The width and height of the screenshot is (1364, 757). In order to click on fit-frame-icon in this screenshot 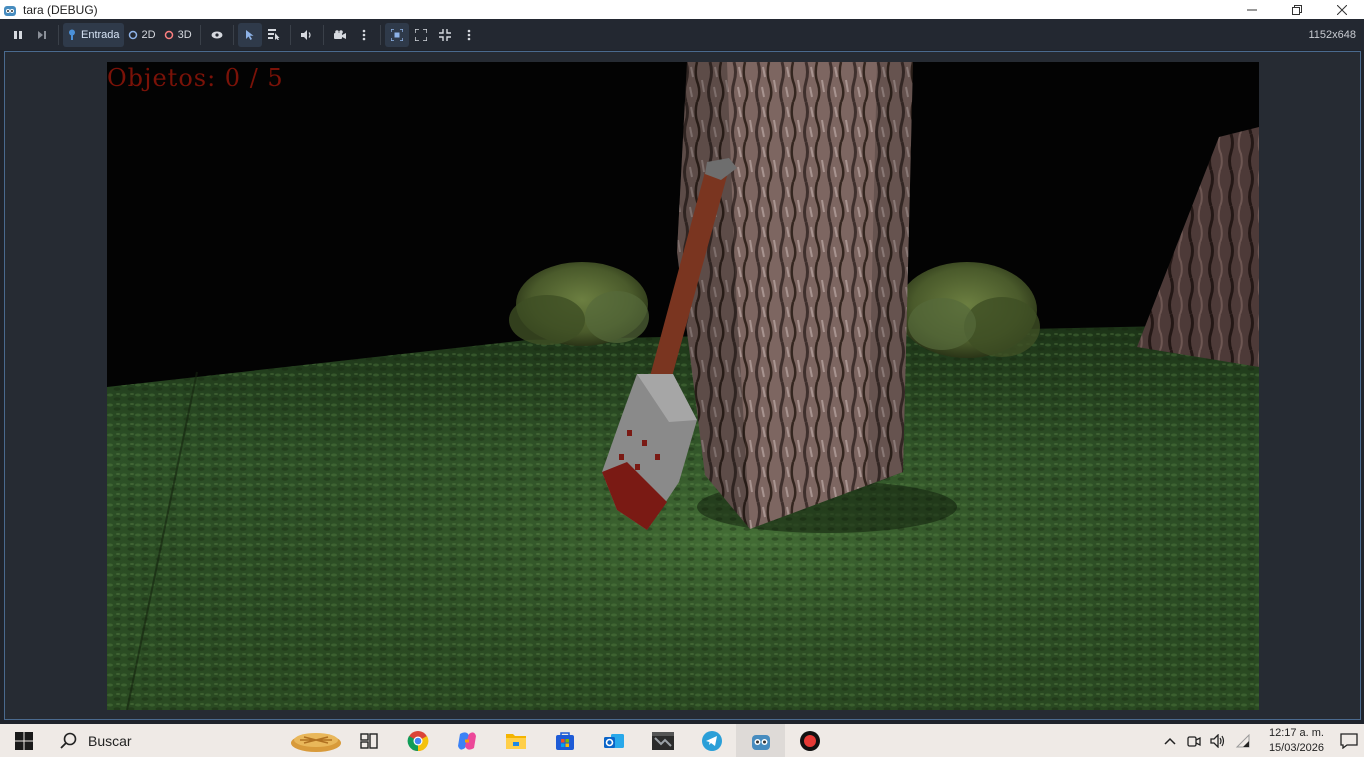, I will do `click(396, 34)`.